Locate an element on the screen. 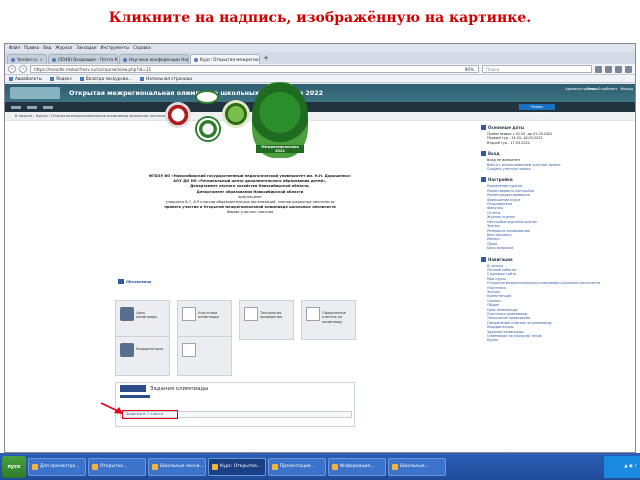  tab-course: Курс: Открытая межрегиональ...× is located at coordinates (225, 59).